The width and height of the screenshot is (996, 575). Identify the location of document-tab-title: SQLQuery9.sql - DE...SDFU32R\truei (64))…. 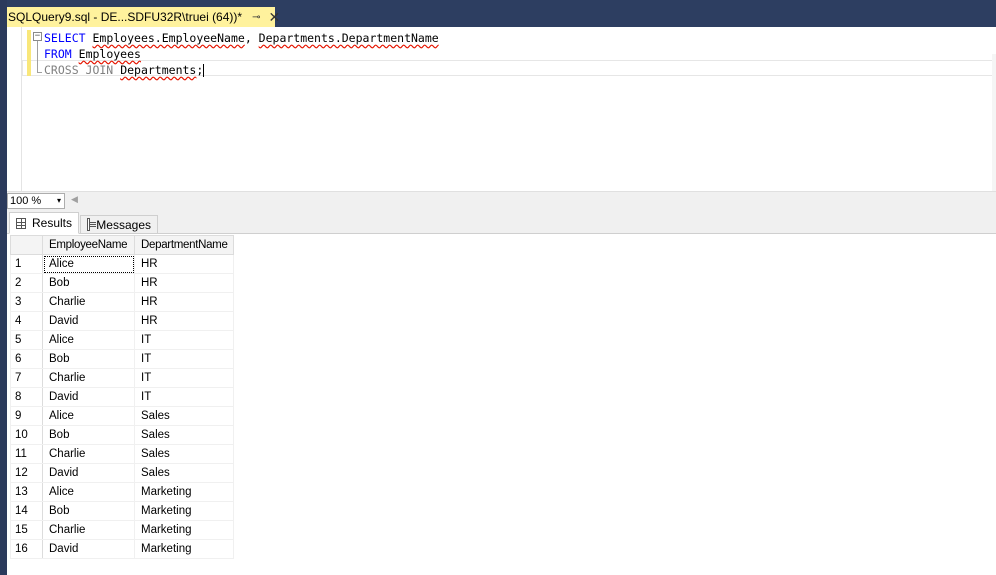
(125, 17).